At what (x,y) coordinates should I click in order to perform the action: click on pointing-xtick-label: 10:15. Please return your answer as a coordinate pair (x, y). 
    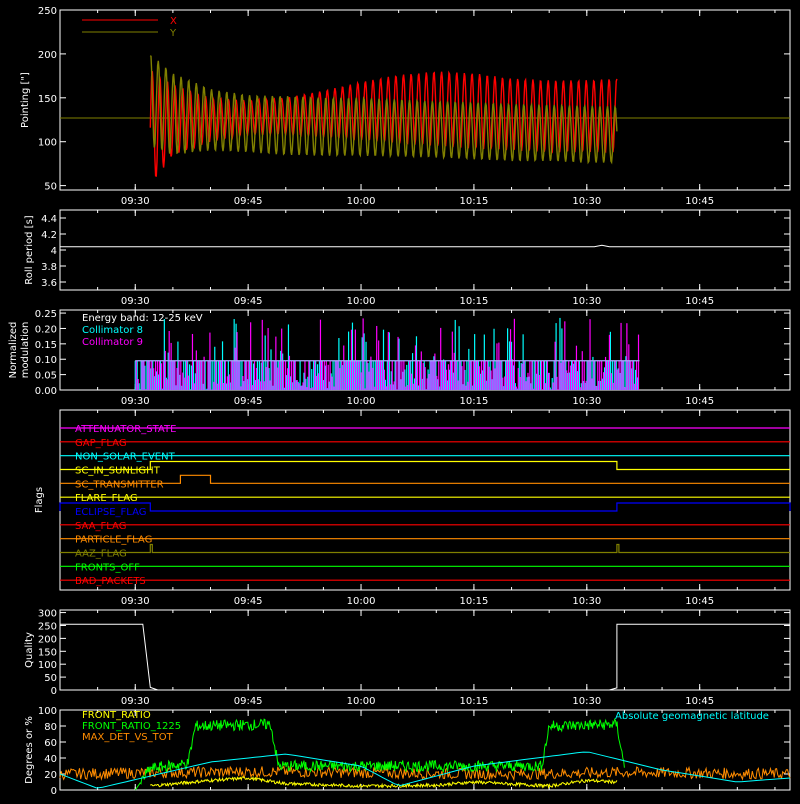
    Looking at the image, I should click on (474, 201).